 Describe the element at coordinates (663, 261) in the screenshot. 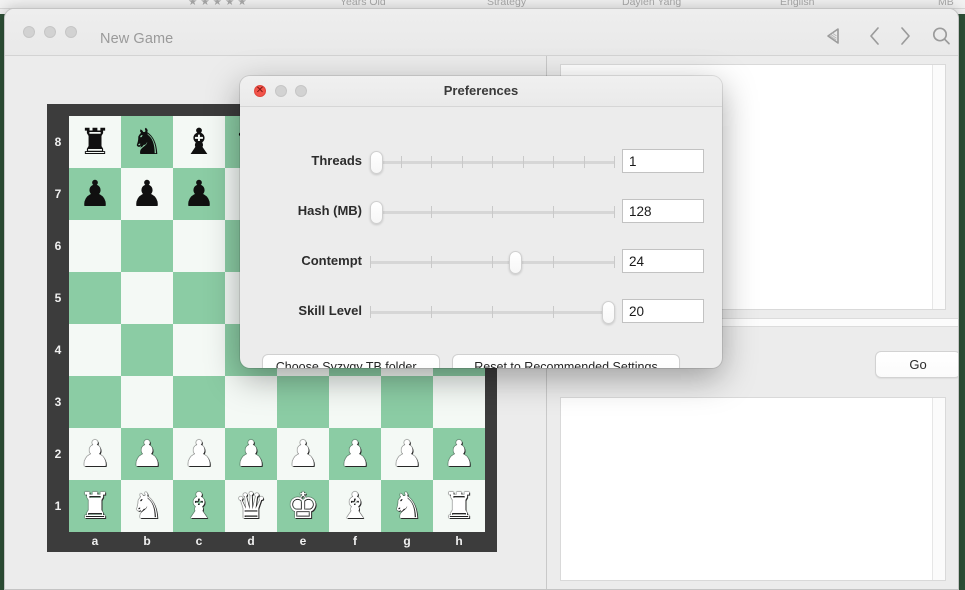

I see `preference-value-field: 24` at that location.